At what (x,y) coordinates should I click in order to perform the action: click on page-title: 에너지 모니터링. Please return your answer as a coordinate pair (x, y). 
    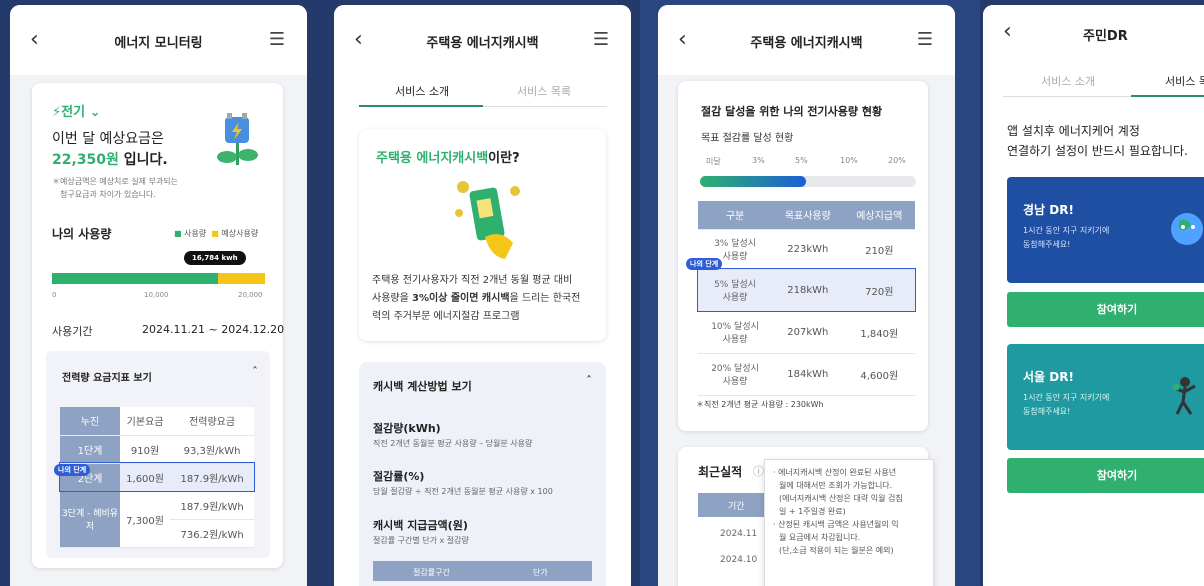
    Looking at the image, I should click on (158, 43).